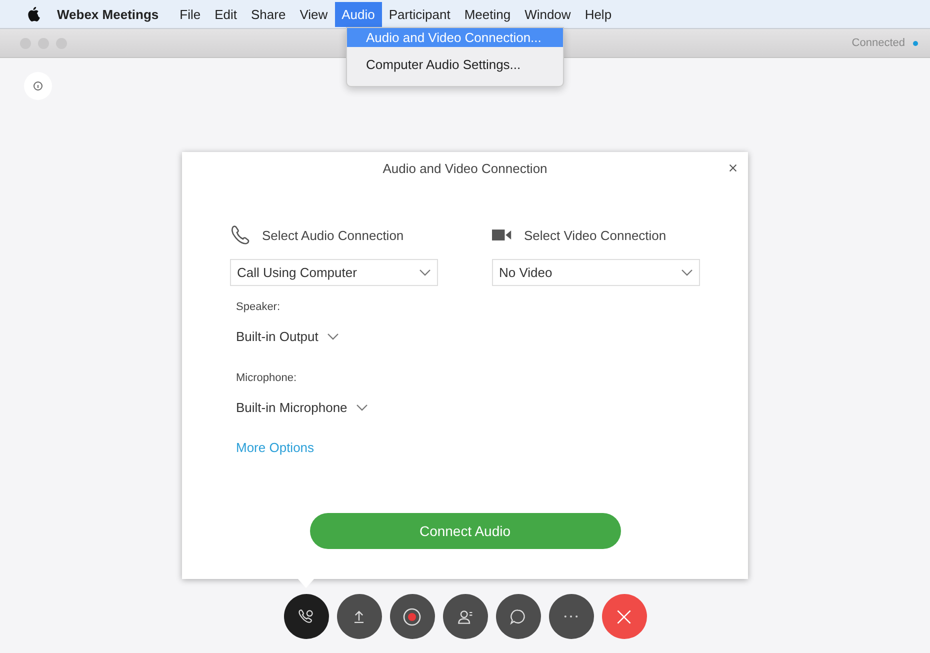 Image resolution: width=930 pixels, height=653 pixels. Describe the element at coordinates (266, 378) in the screenshot. I see `microphone-label: Microphone:` at that location.